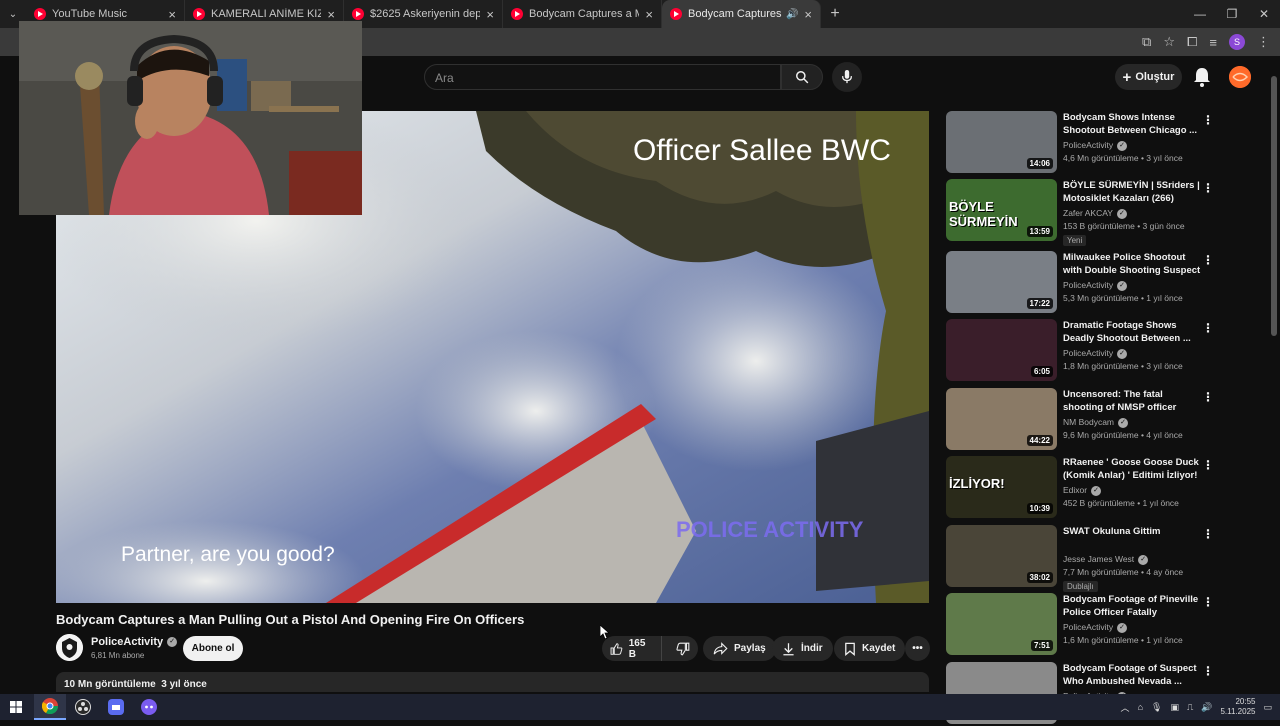  Describe the element at coordinates (739, 648) in the screenshot. I see `share-button: Paylaş` at that location.